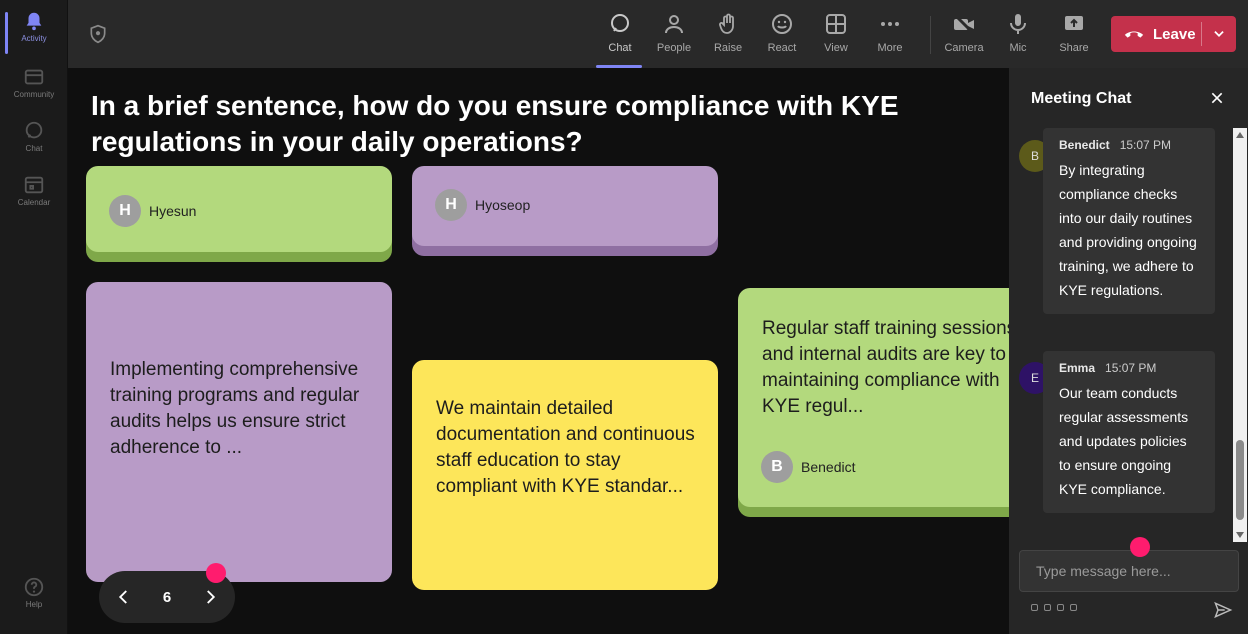 This screenshot has height=634, width=1248. I want to click on card-author: B Benedict, so click(808, 467).